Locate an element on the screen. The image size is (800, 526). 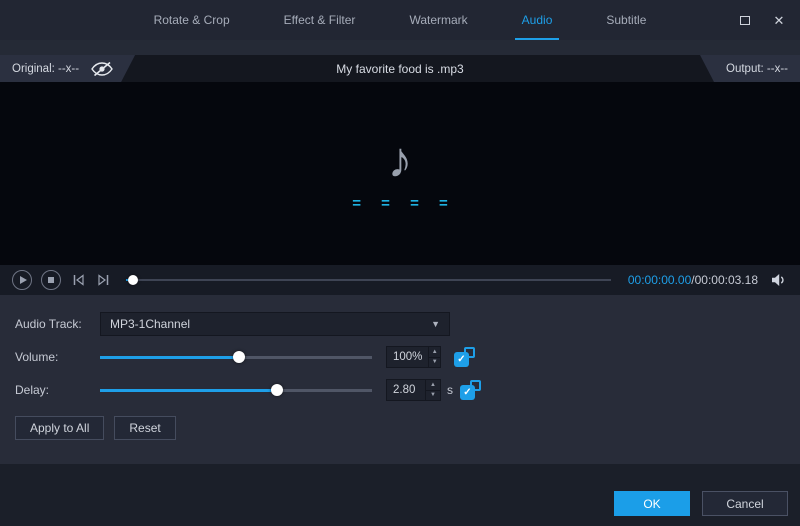
speaker-icon is located at coordinates (778, 280).